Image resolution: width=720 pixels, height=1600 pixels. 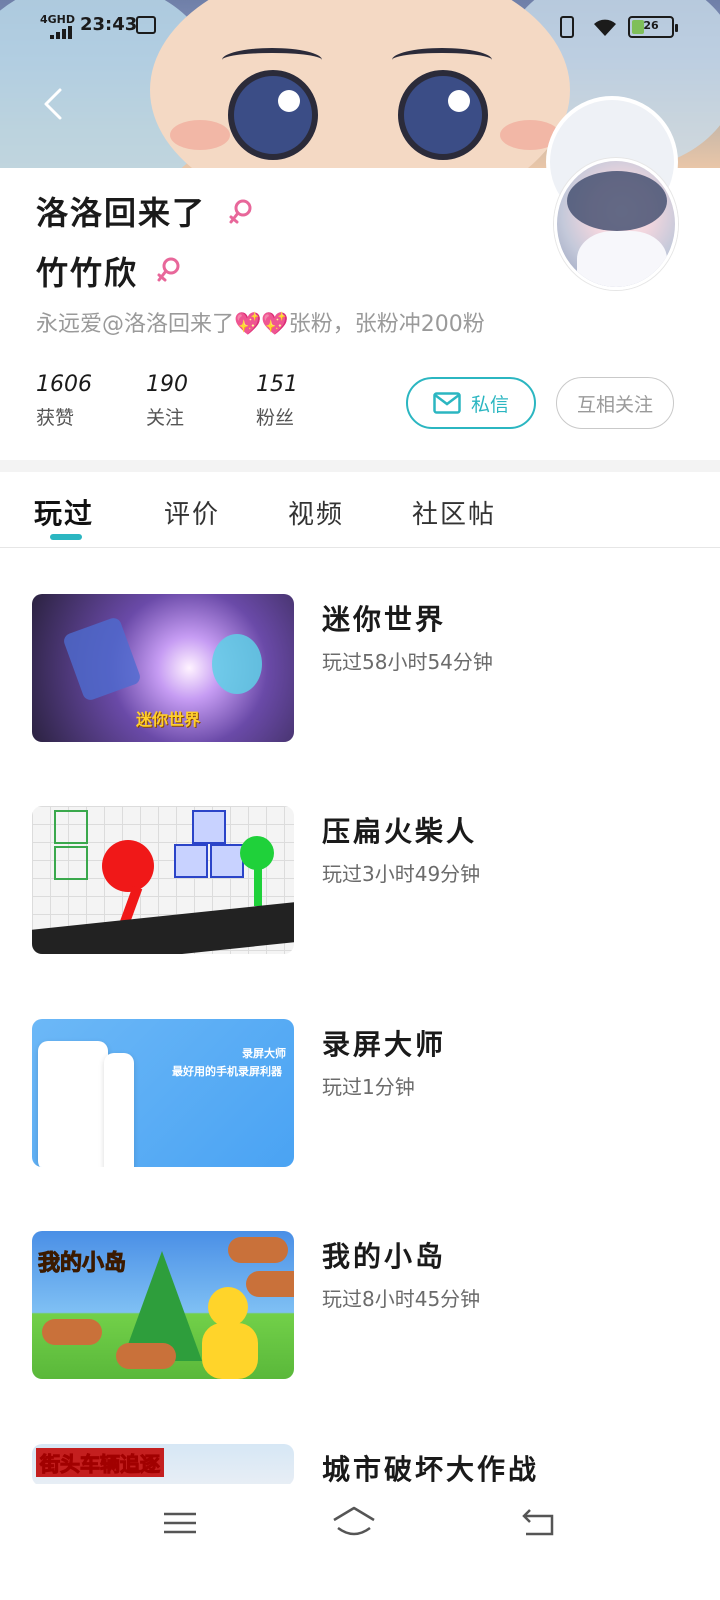 I want to click on stat-following: 190 关注, so click(x=201, y=401).